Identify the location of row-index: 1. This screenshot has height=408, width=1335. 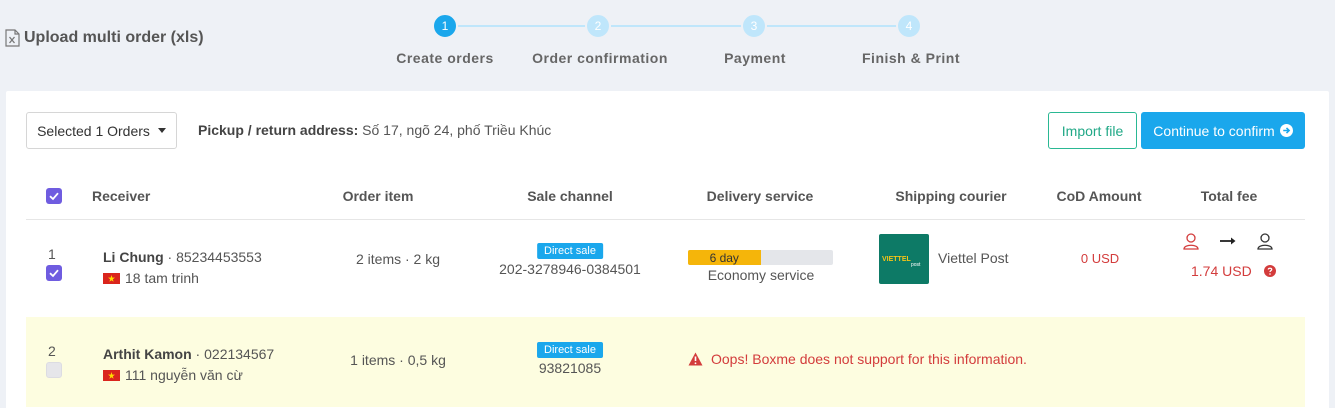
(52, 254).